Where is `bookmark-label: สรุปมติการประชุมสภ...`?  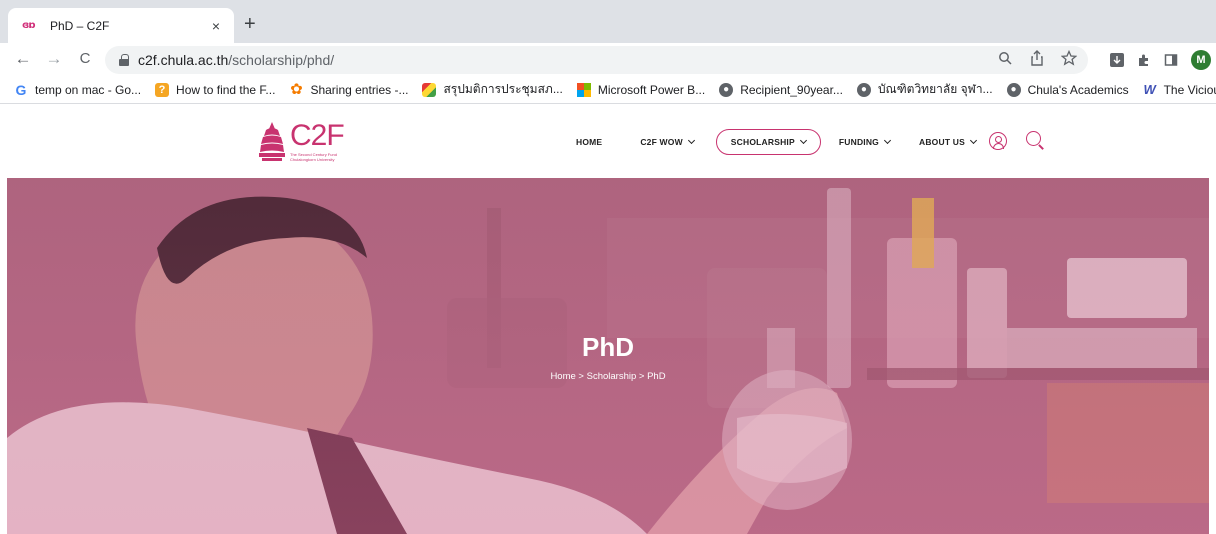 bookmark-label: สรุปมติการประชุมสภ... is located at coordinates (503, 89).